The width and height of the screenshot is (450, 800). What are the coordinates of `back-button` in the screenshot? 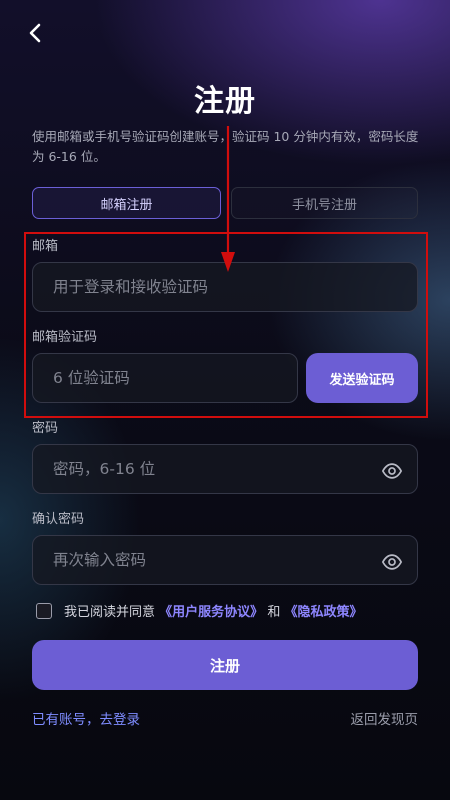 It's located at (35, 33).